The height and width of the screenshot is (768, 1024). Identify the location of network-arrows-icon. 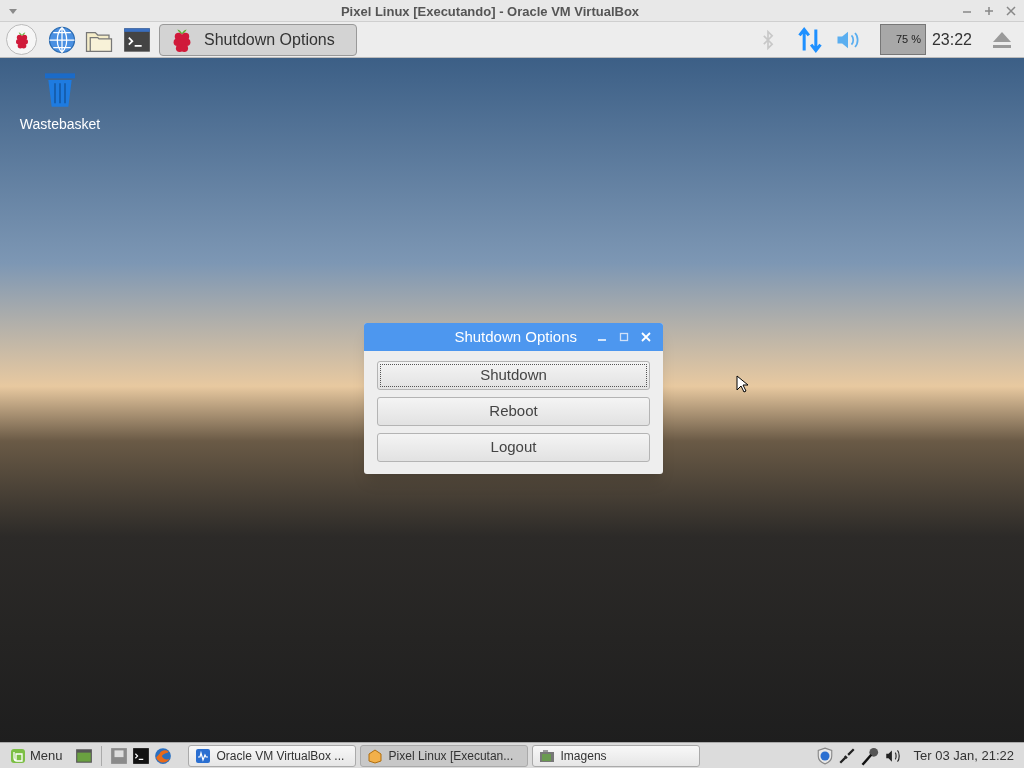
(809, 39).